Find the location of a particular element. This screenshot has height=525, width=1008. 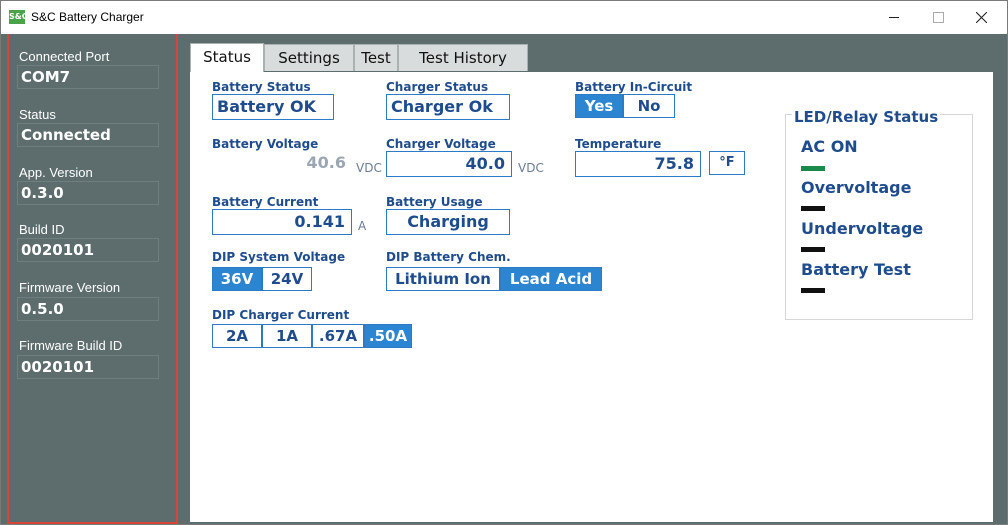

charger-voltage-field: 40.0 is located at coordinates (449, 164).